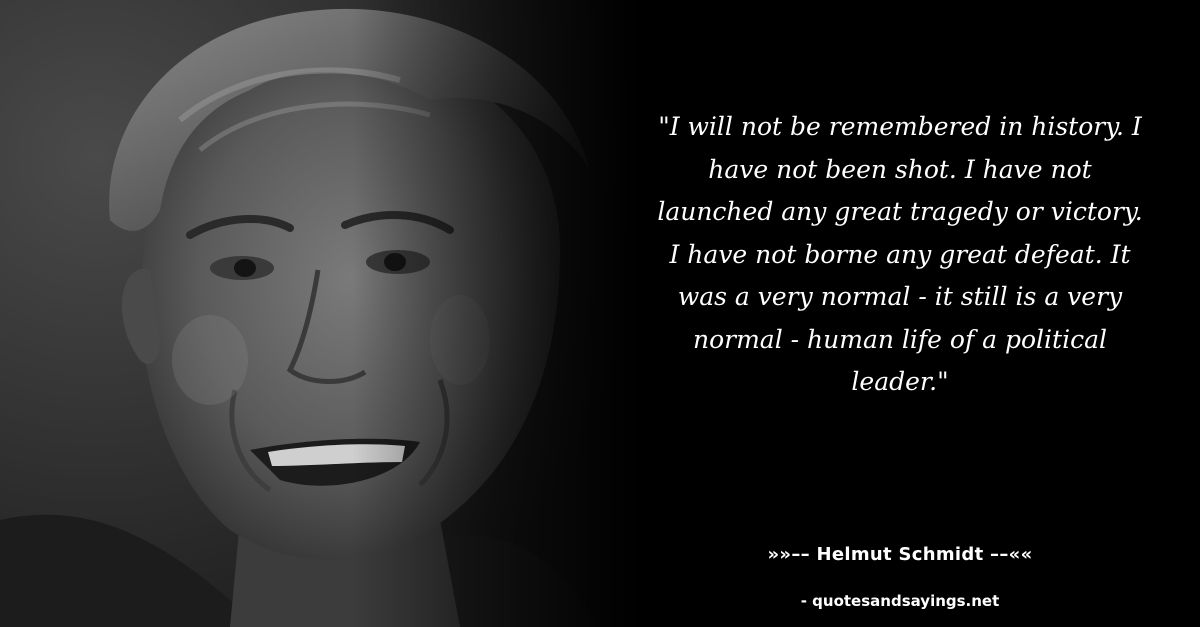 Image resolution: width=1200 pixels, height=627 pixels. I want to click on site-credit: - quotesandsayings.net, so click(900, 601).